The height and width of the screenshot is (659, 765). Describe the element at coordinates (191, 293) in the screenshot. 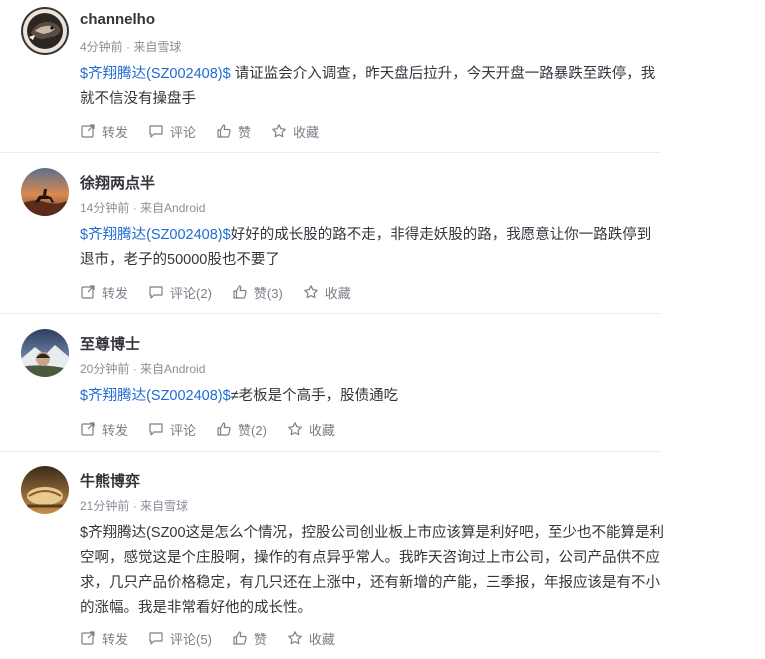

I see `comment-label: 评论(2)` at that location.